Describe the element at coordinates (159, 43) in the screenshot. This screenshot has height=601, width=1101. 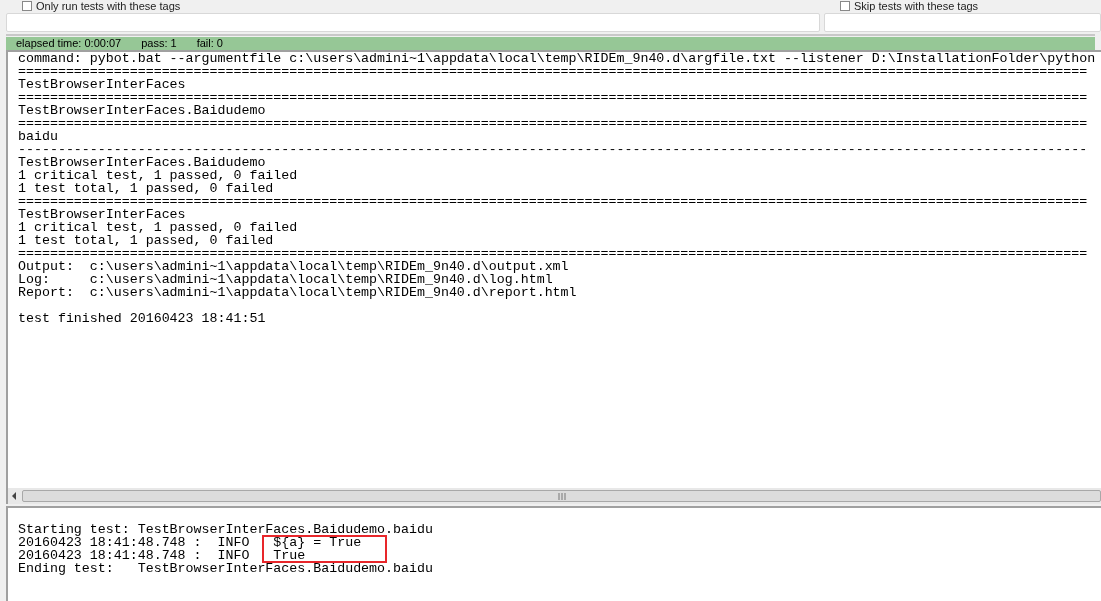
I see `pass-count: pass: 1` at that location.